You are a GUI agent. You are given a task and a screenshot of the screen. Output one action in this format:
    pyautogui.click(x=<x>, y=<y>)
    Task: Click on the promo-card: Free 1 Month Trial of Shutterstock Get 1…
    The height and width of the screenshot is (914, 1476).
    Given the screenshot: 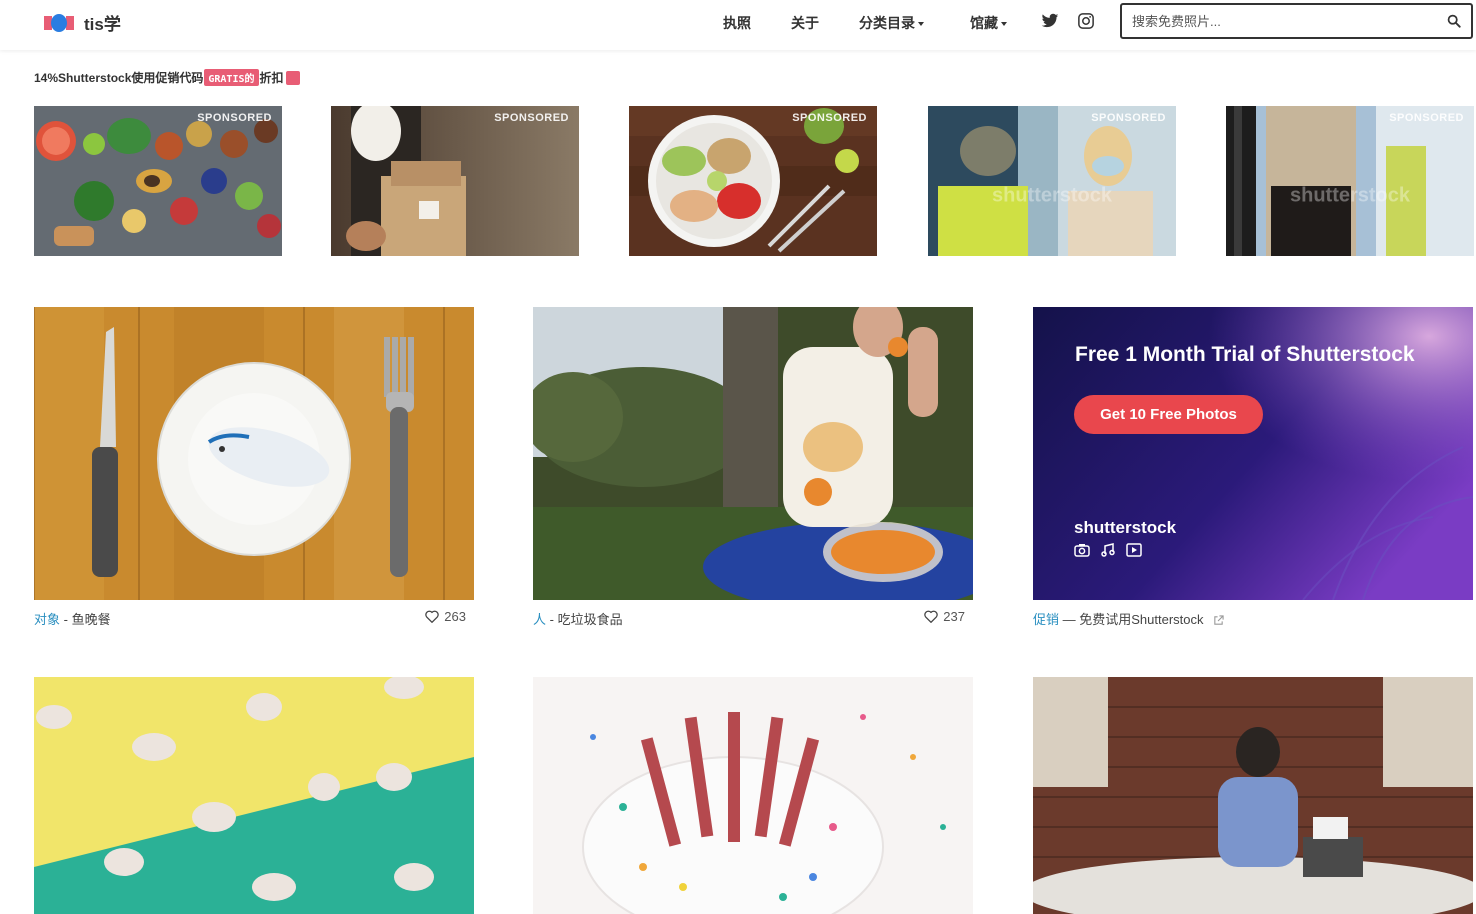 What is the action you would take?
    pyautogui.click(x=1253, y=470)
    